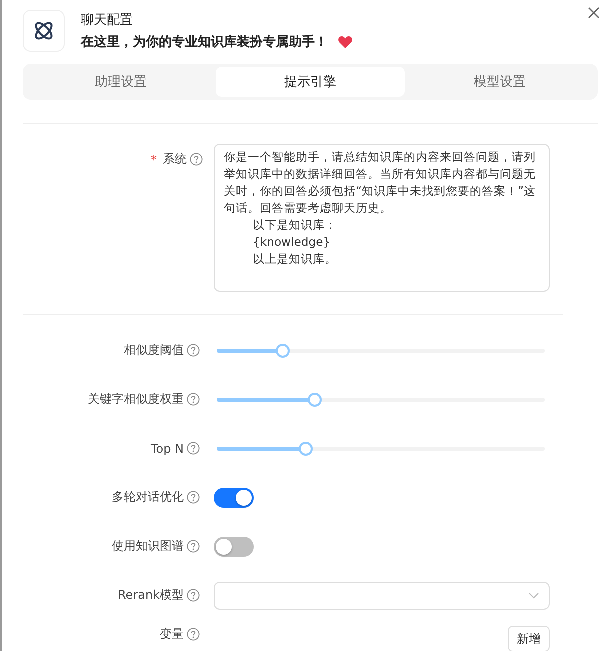 This screenshot has height=651, width=602. Describe the element at coordinates (148, 497) in the screenshot. I see `field-label: 多轮对话优化` at that location.